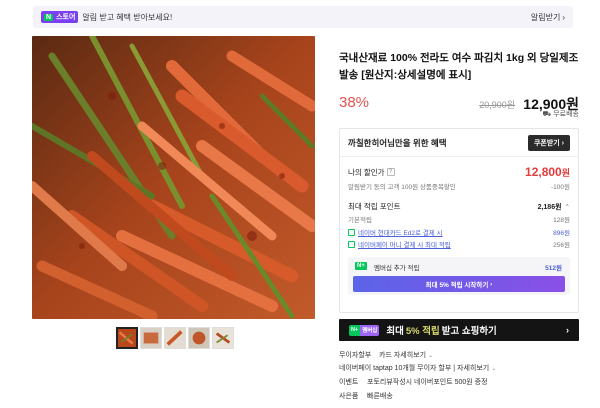  I want to click on my-price-number: 12,800, so click(543, 172).